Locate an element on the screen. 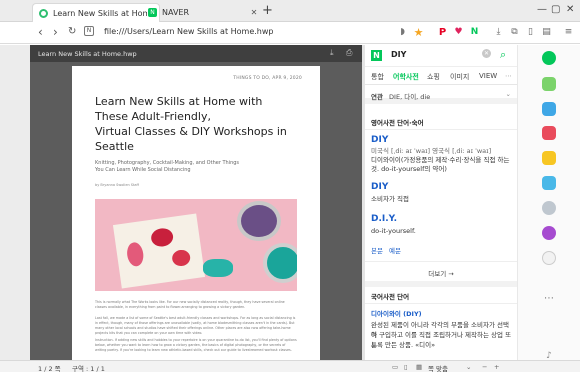 The image size is (580, 372). naver-search-bar: N DIY ✕ ⌕ is located at coordinates (441, 56).